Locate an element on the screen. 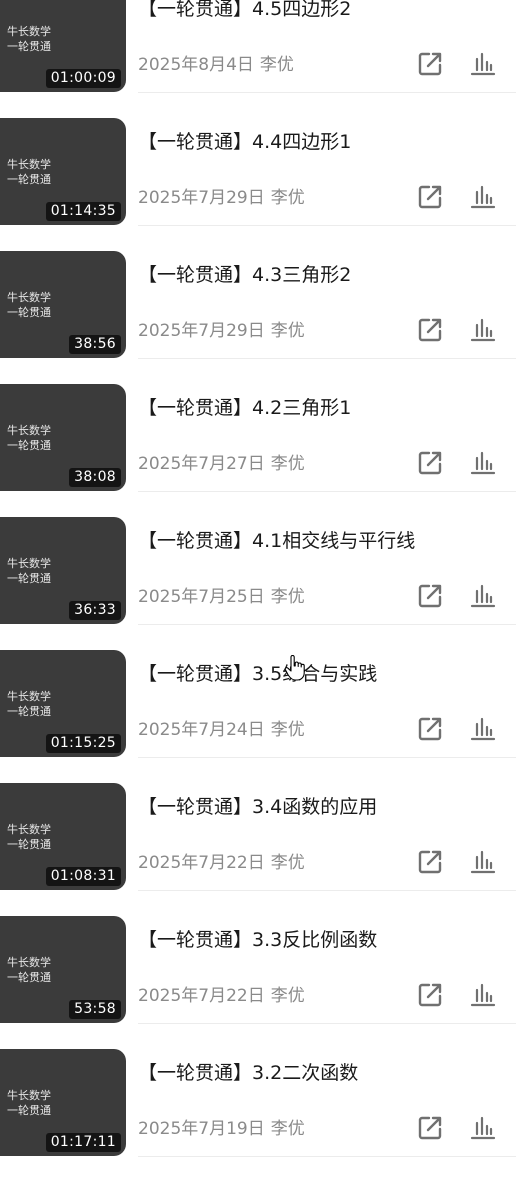 The image size is (516, 1182). publish-date: 2025年7月27日 is located at coordinates (201, 464).